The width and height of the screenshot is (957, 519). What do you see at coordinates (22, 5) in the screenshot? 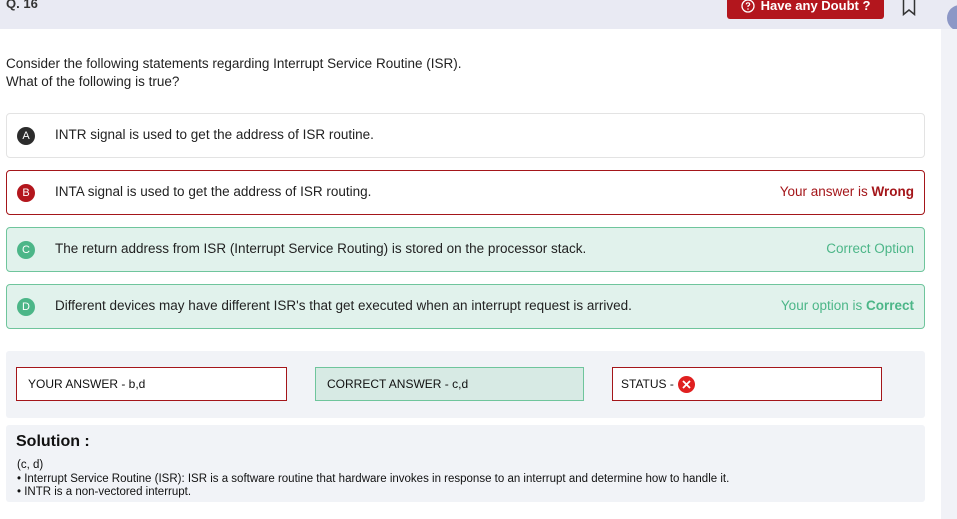
I see `question-number: Q. 16` at bounding box center [22, 5].